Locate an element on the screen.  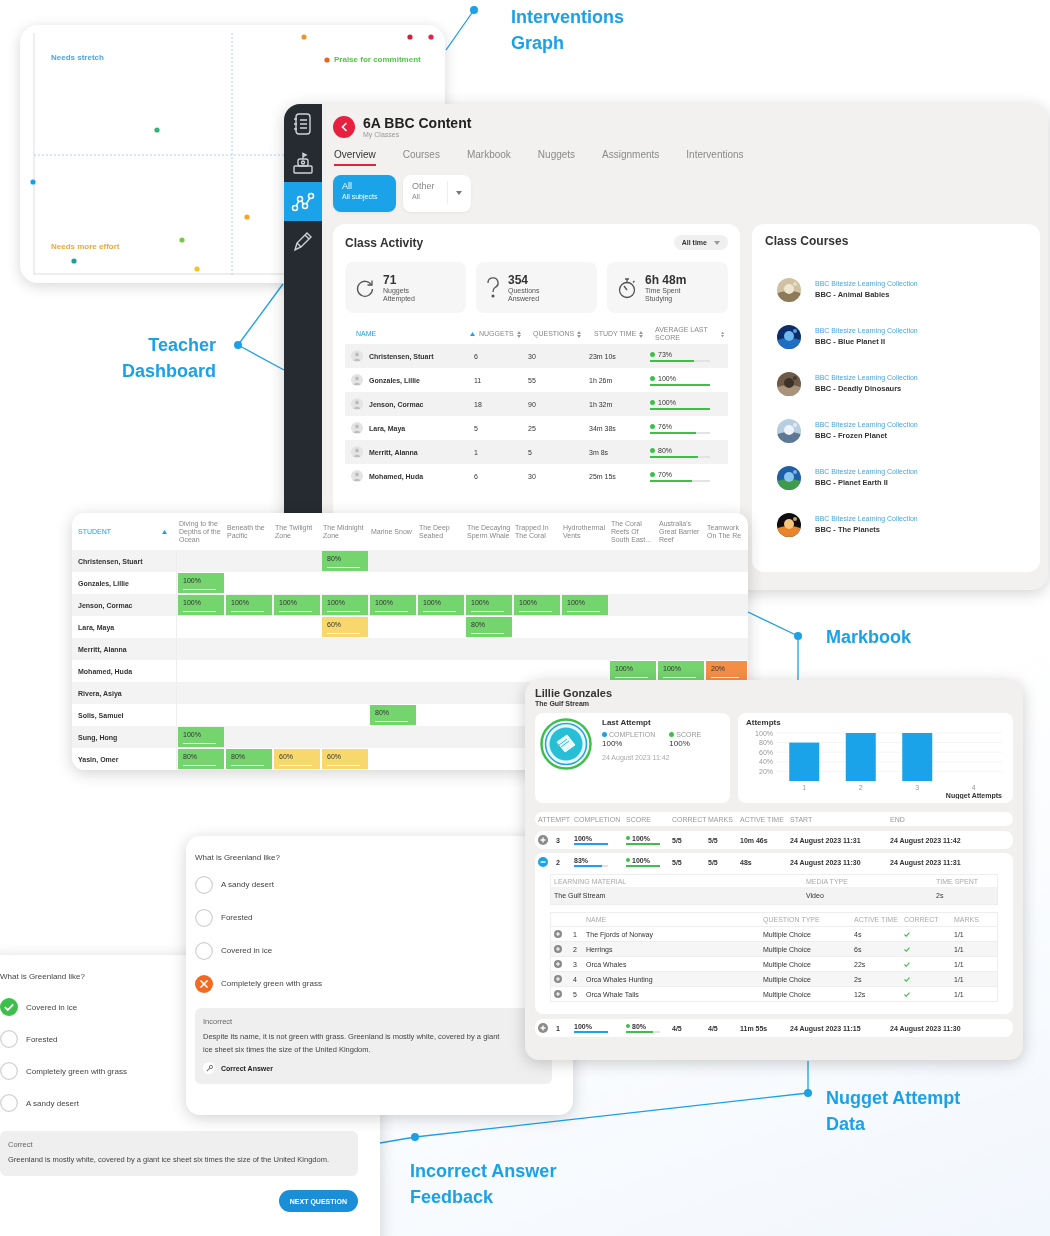
chevron-left-icon is located at coordinates (344, 126).